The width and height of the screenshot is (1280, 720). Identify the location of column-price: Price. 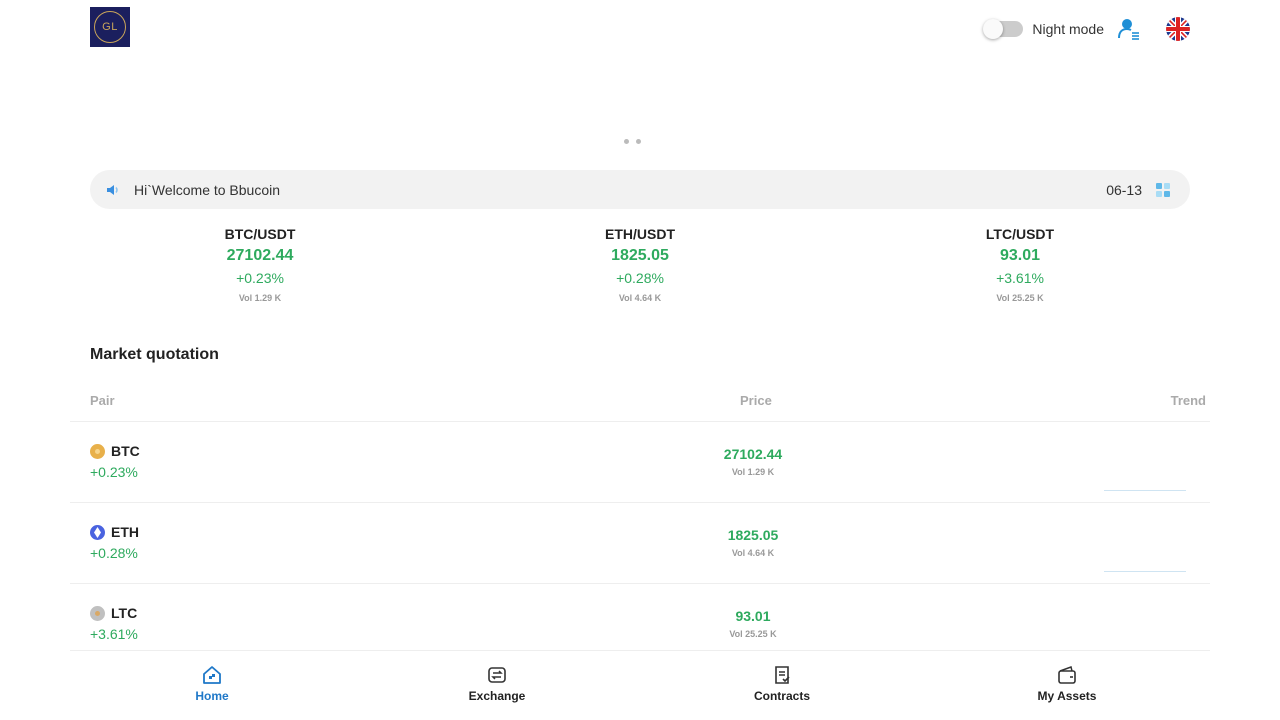
(756, 400).